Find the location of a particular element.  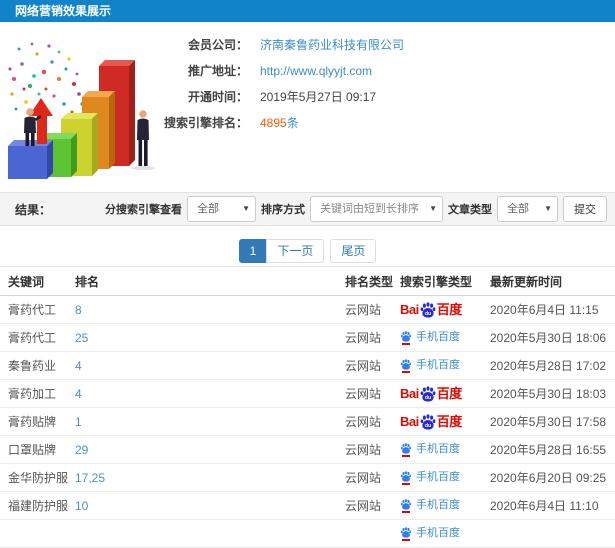

updated-cell: 2020年6月4日 11:10 is located at coordinates (544, 506).